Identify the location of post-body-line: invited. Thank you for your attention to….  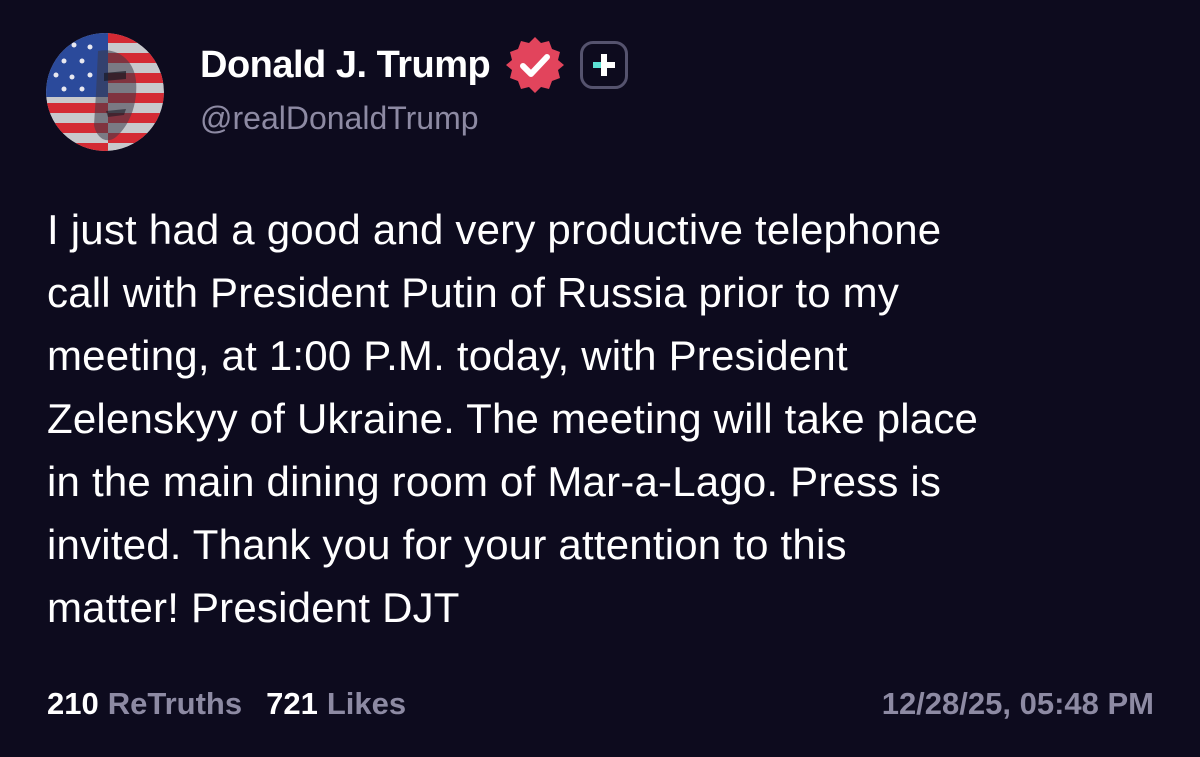
(447, 544).